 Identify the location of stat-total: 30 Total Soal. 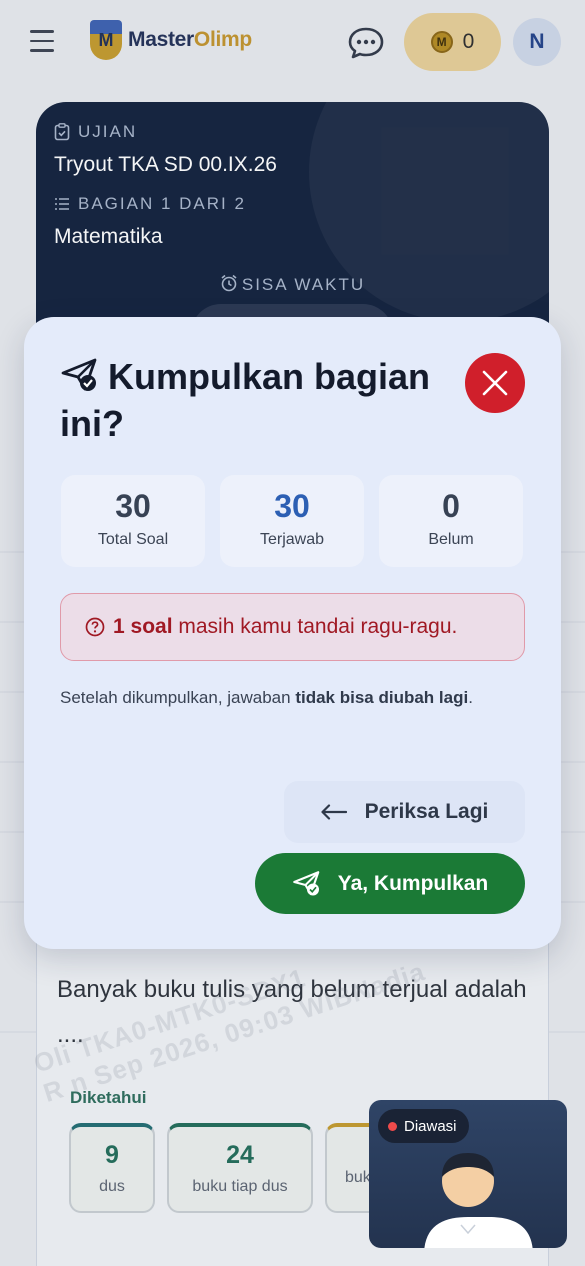
(133, 521).